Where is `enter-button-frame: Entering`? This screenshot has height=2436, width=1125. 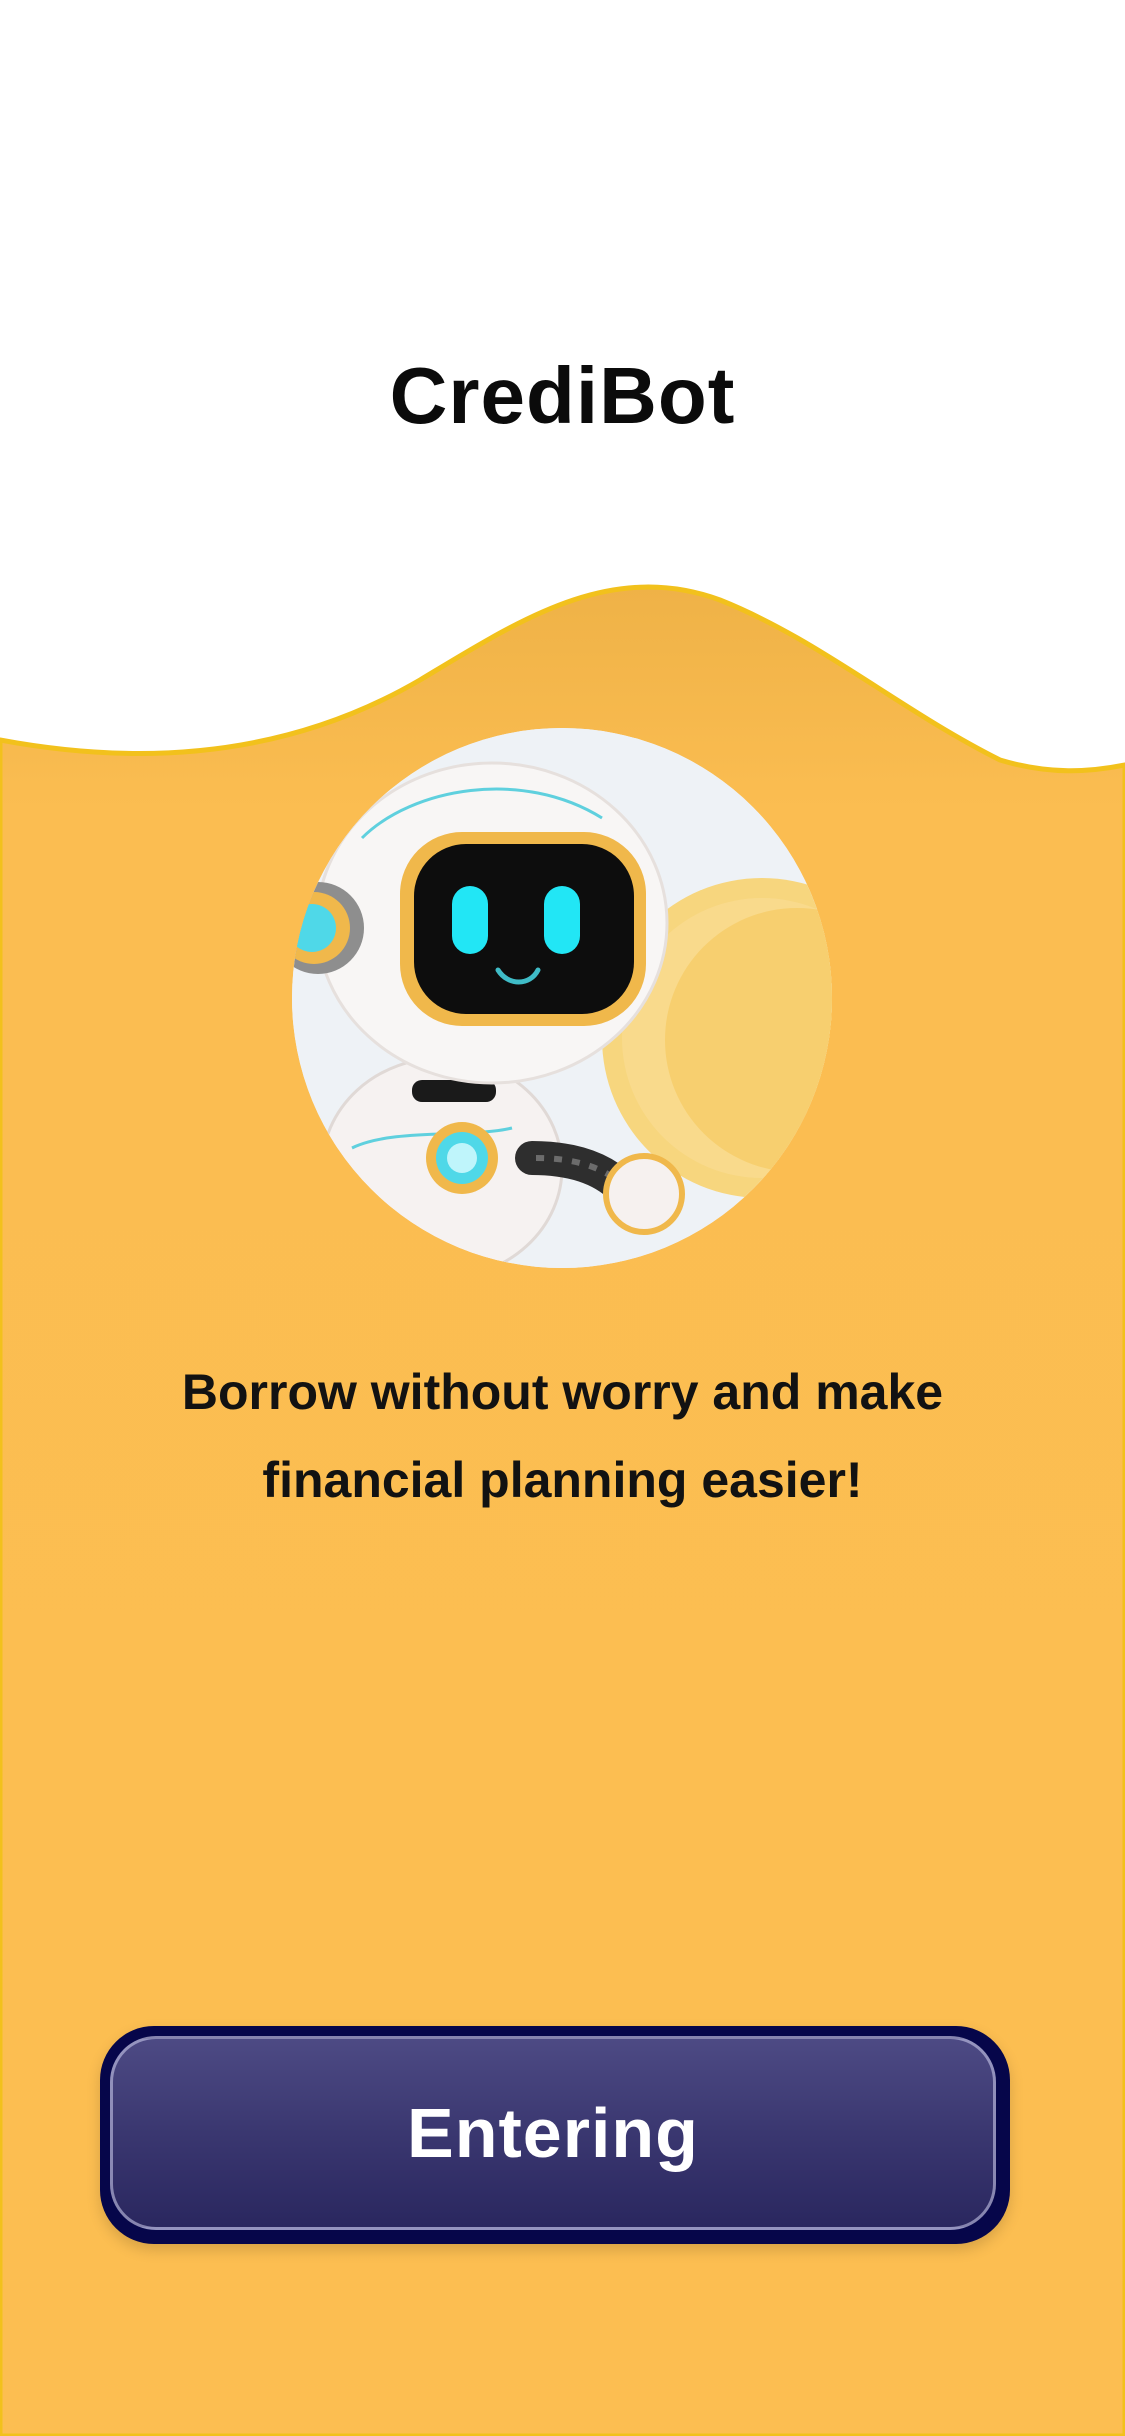
enter-button-frame: Entering is located at coordinates (555, 2135).